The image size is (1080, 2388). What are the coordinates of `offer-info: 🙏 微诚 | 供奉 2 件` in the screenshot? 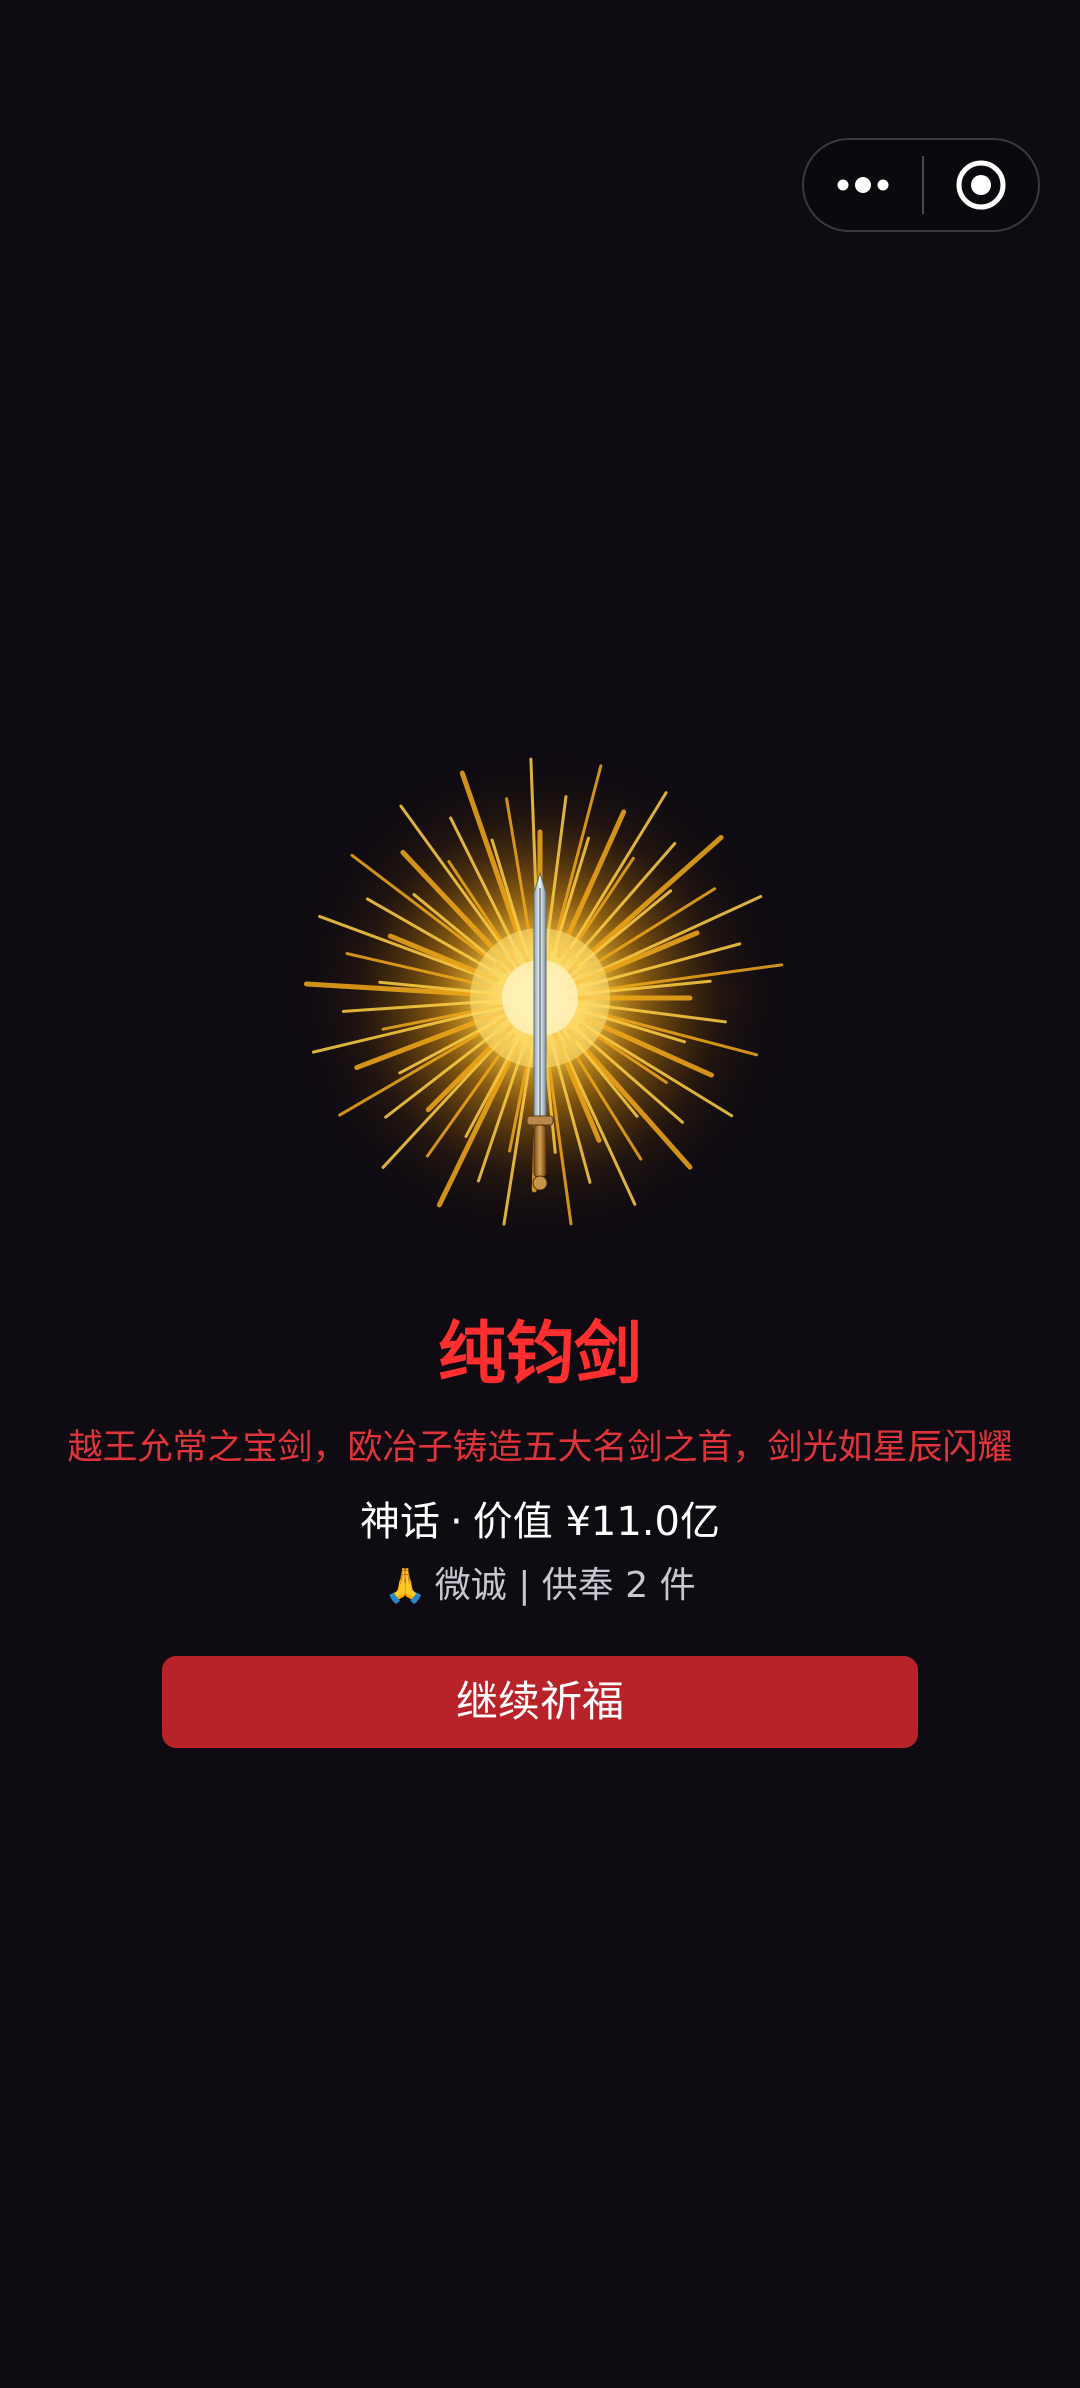 It's located at (540, 1586).